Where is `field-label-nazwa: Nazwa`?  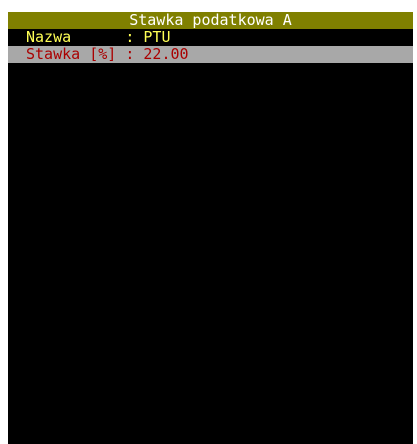
field-label-nazwa: Nazwa is located at coordinates (71, 37).